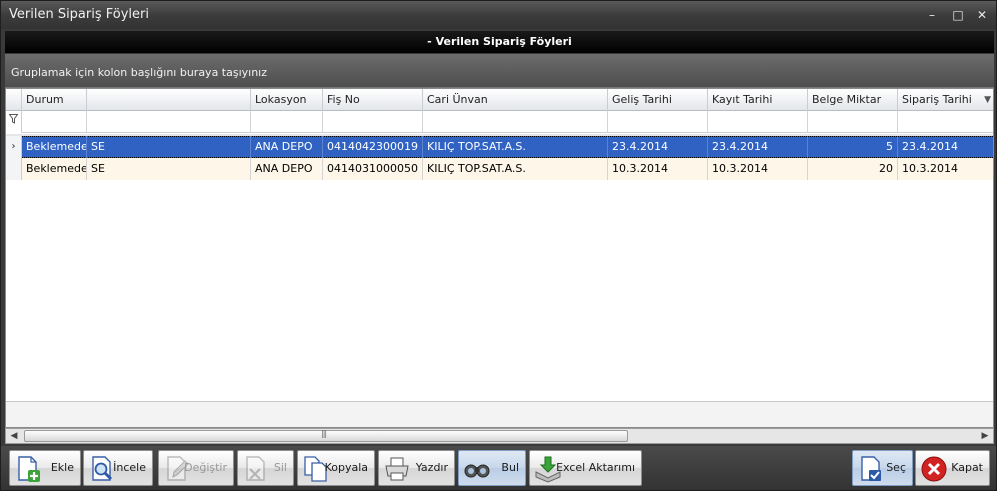  What do you see at coordinates (14, 169) in the screenshot?
I see `row-indicator` at bounding box center [14, 169].